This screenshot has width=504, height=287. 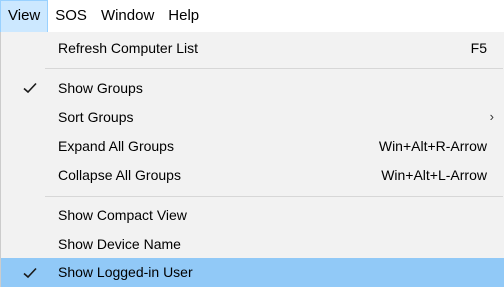 What do you see at coordinates (478, 48) in the screenshot?
I see `menu-item-shortcut: F5` at bounding box center [478, 48].